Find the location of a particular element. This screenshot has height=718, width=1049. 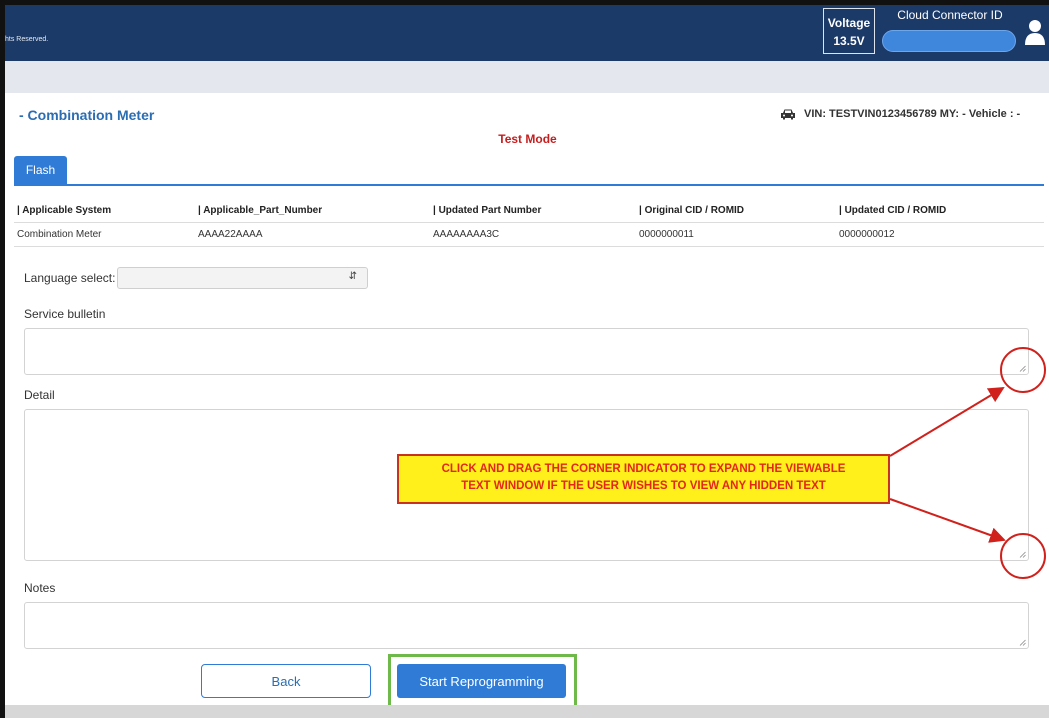

vin-text: VIN: TESTVIN0123456789 MY: - Vehicle : - is located at coordinates (912, 114).